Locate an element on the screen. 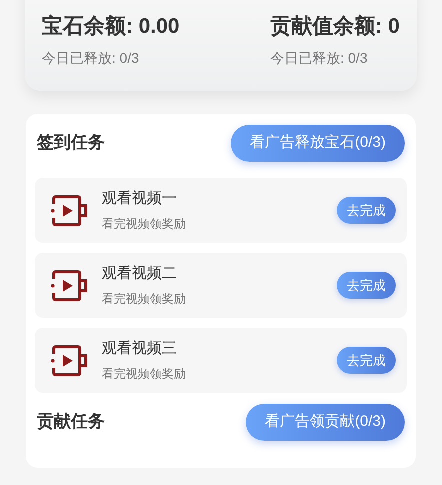 This screenshot has width=442, height=485. task-title: 观看视频三 is located at coordinates (140, 349).